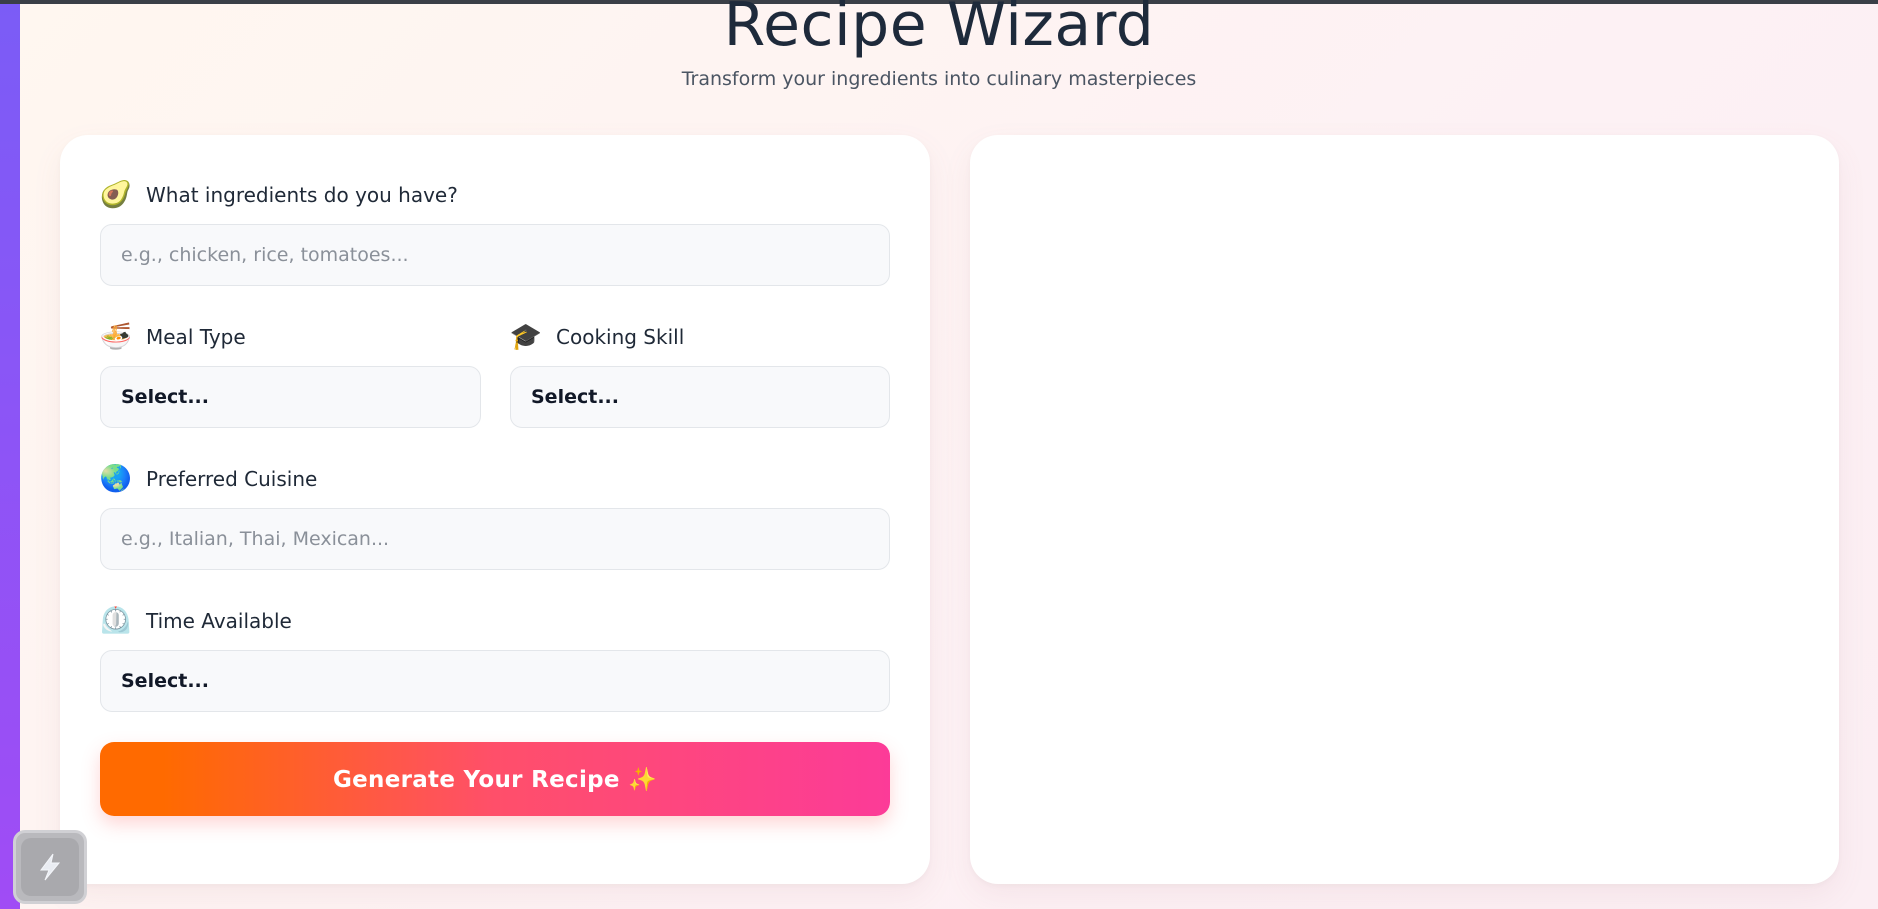  I want to click on cooking-skill-label-row: 🎓 Cooking Skill, so click(597, 337).